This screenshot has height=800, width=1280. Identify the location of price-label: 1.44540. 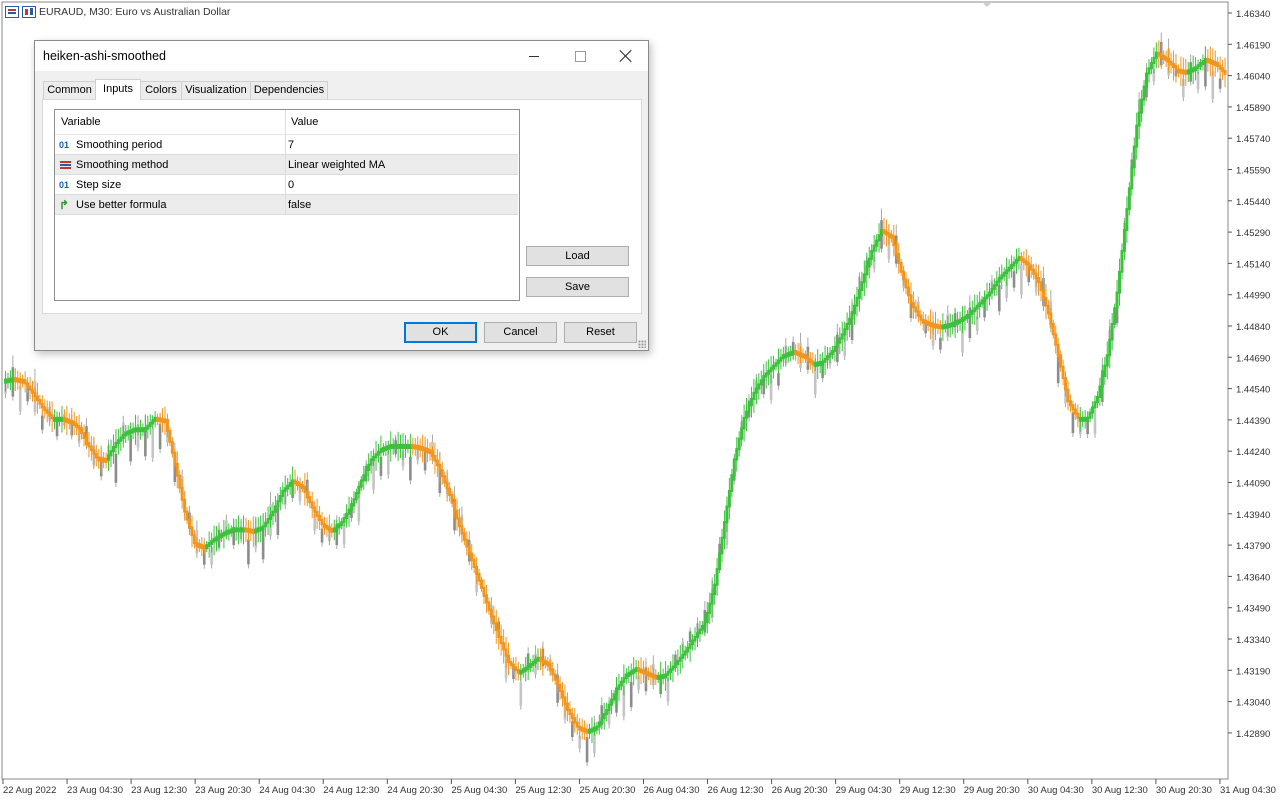
(1253, 390).